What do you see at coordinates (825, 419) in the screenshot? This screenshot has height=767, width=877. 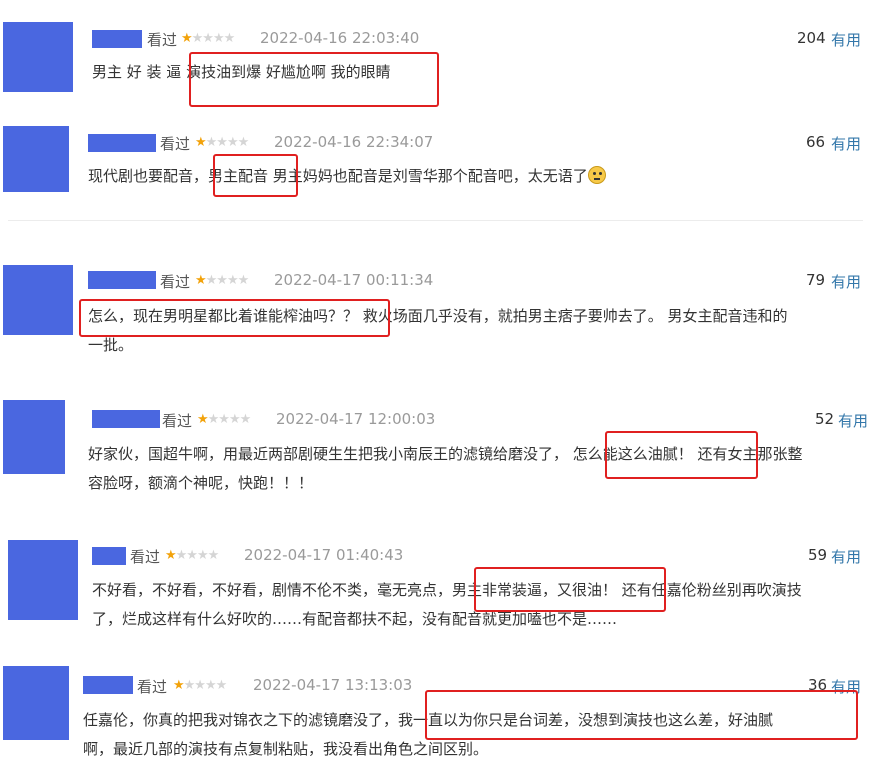 I see `vote-count: 52` at bounding box center [825, 419].